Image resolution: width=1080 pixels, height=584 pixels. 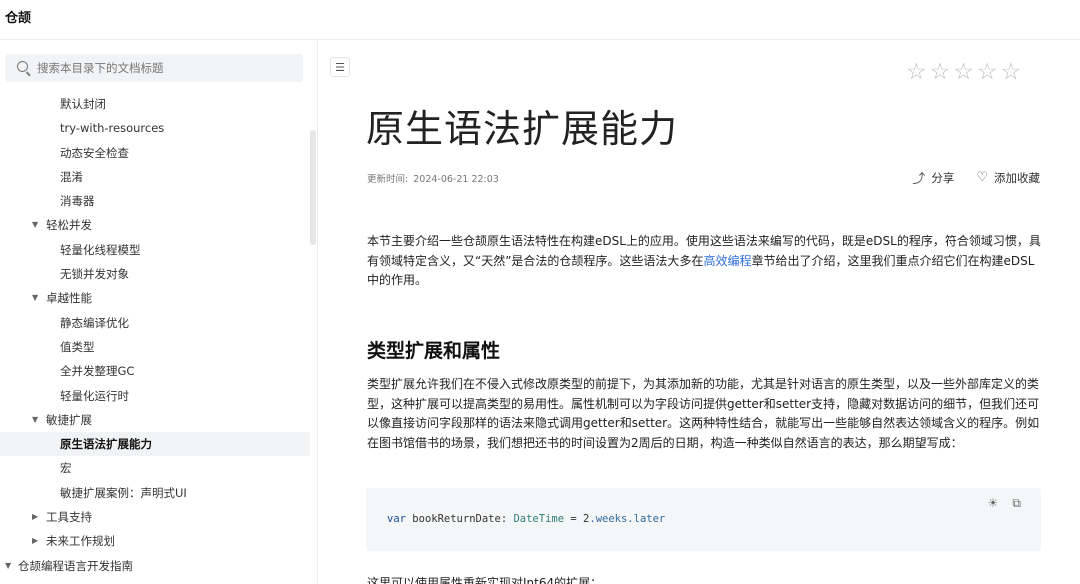 I want to click on sidebar-item: 无锁并发对象, so click(x=155, y=274).